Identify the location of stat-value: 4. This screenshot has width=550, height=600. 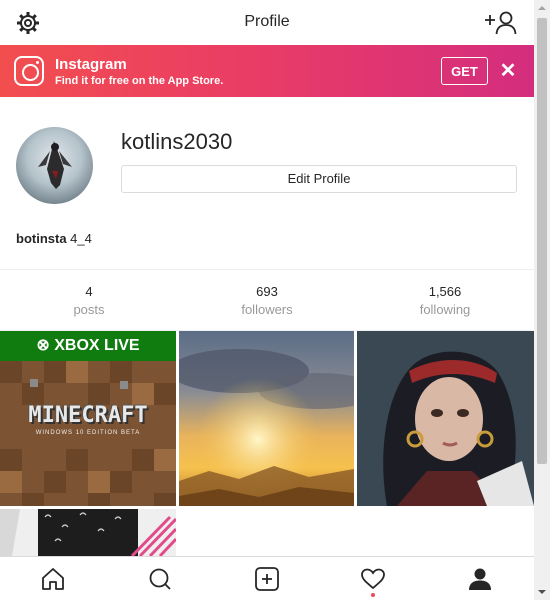
(89, 291).